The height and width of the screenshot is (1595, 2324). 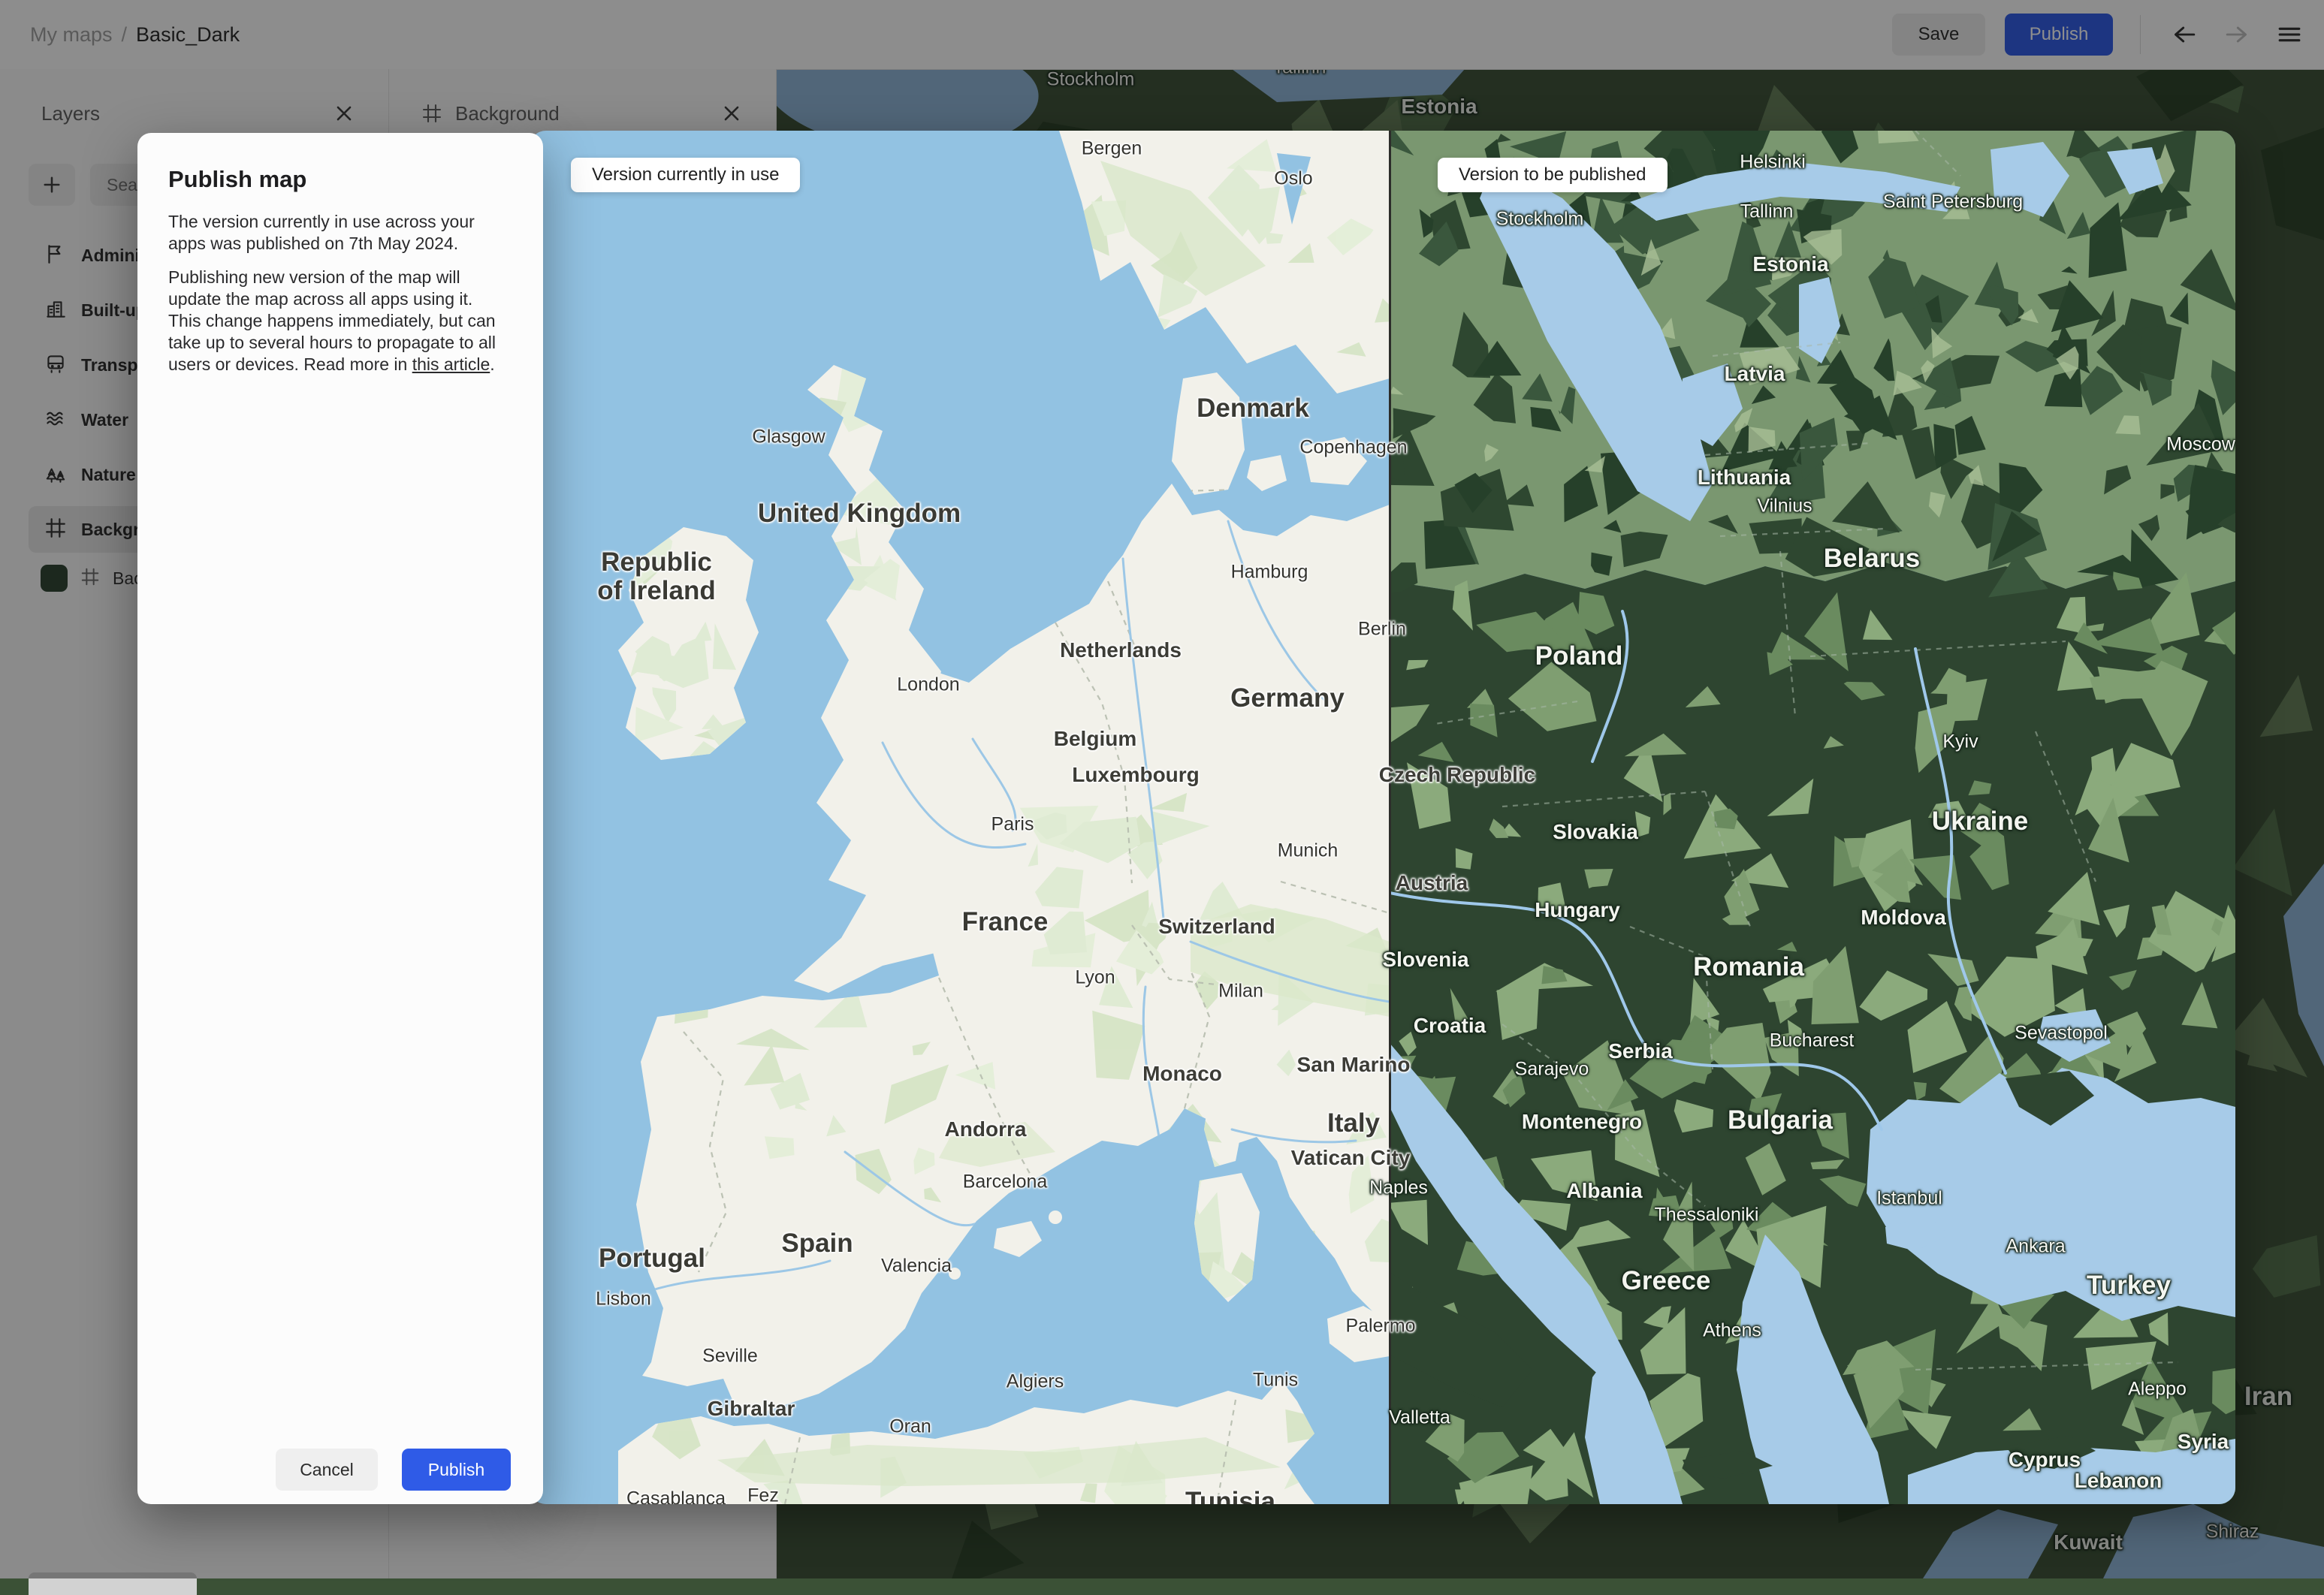 What do you see at coordinates (1390, 817) in the screenshot?
I see `compare-split-divider` at bounding box center [1390, 817].